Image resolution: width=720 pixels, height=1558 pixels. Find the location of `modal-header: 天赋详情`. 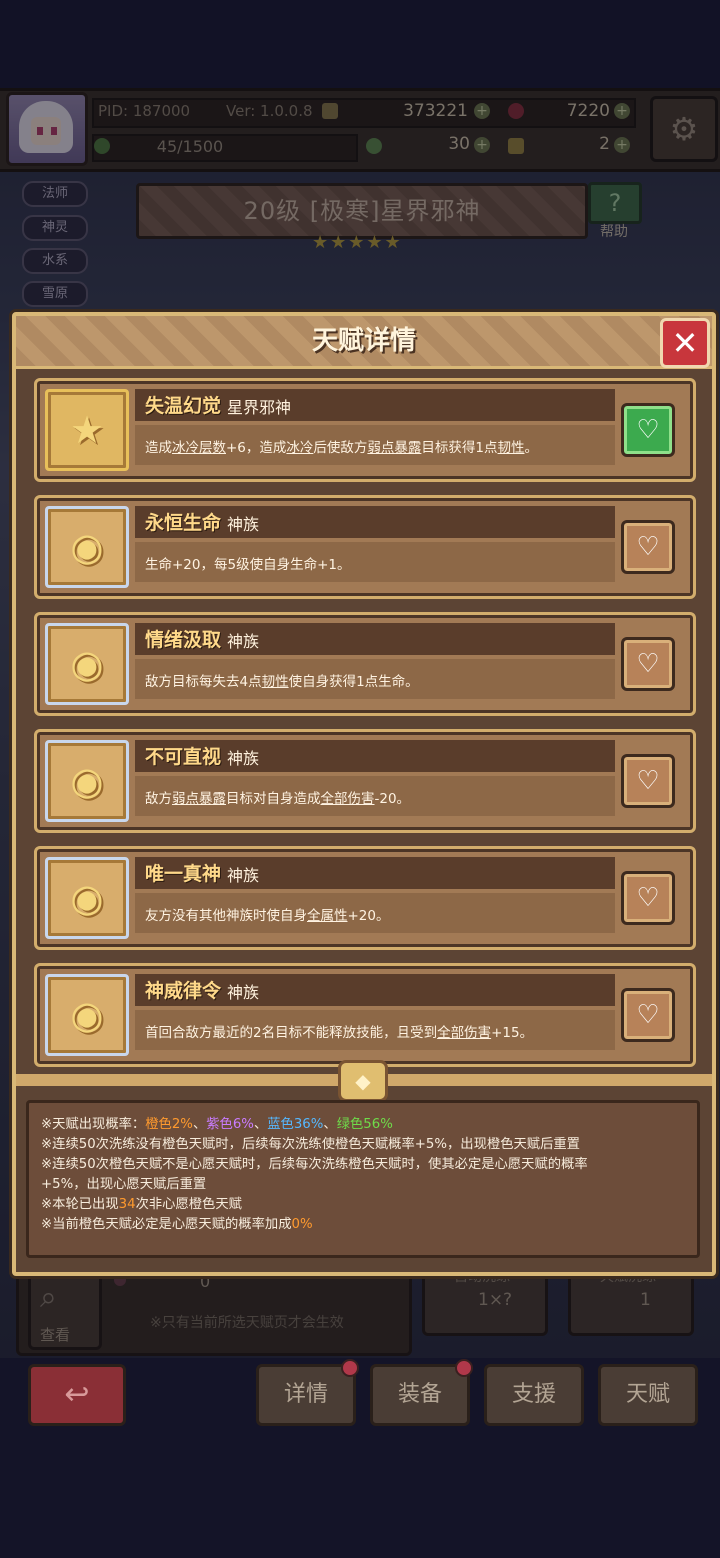

modal-header: 天赋详情 is located at coordinates (364, 342).